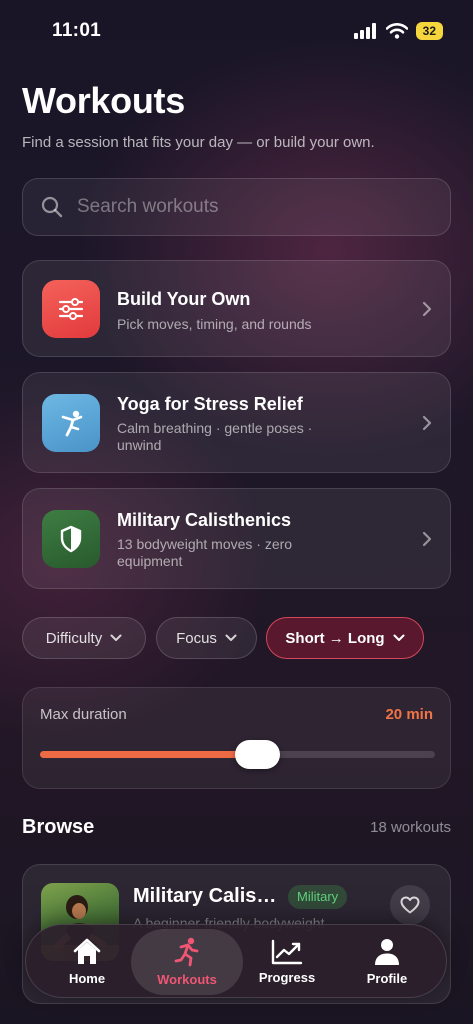 The height and width of the screenshot is (1024, 473). I want to click on tab-label: Profile, so click(387, 978).